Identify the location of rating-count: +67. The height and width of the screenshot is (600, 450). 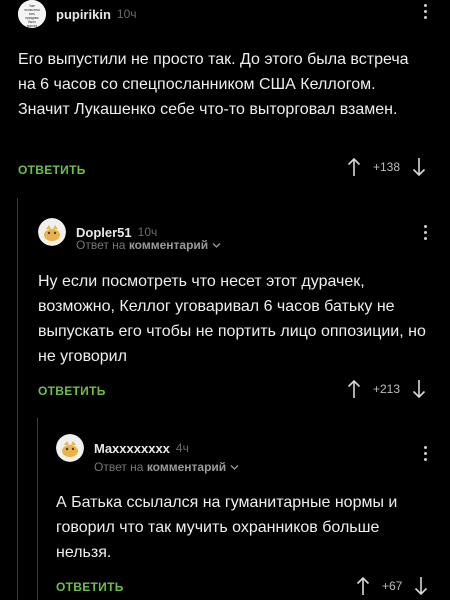
(392, 586).